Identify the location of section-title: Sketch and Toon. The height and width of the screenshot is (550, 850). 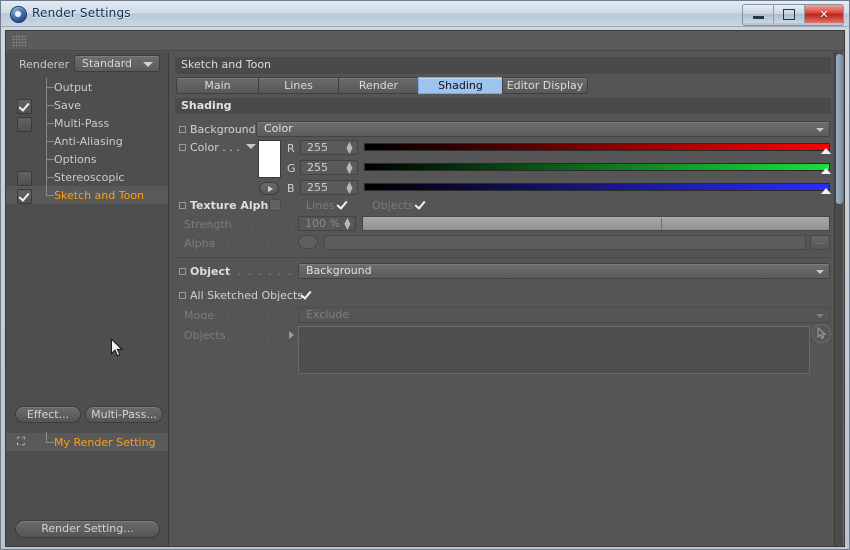
(503, 65).